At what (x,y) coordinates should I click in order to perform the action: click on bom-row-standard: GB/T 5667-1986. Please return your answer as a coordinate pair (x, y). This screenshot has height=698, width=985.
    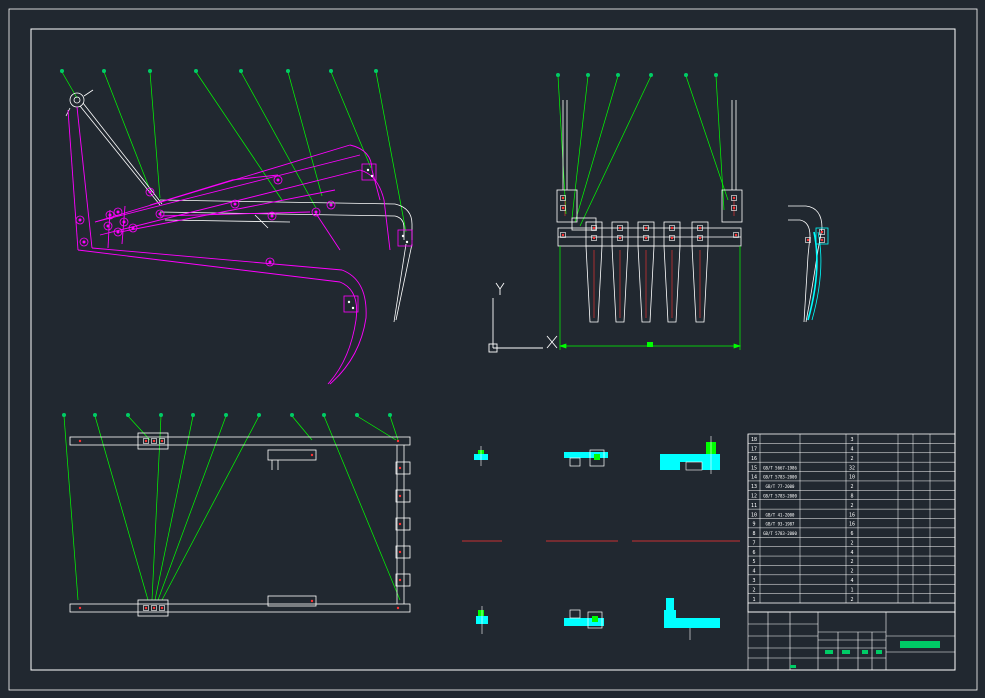
    Looking at the image, I should click on (780, 467).